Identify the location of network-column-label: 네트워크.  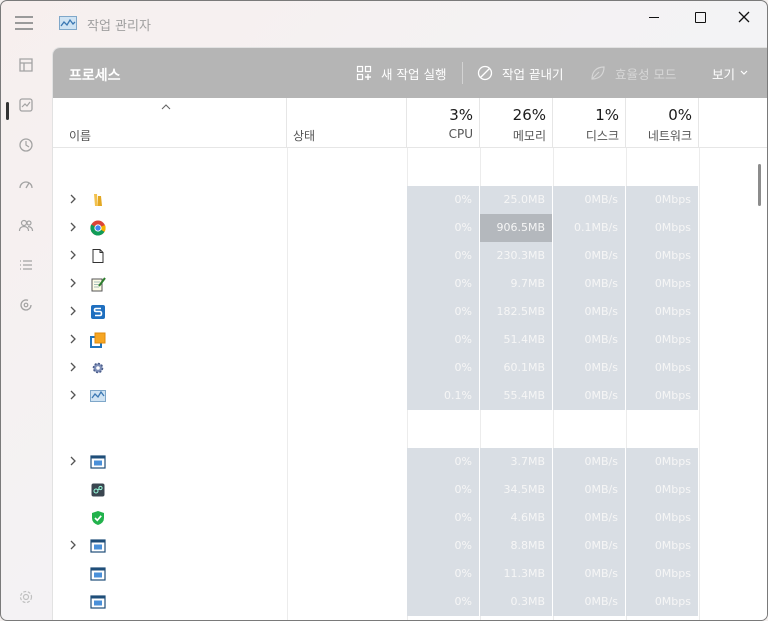
(669, 136).